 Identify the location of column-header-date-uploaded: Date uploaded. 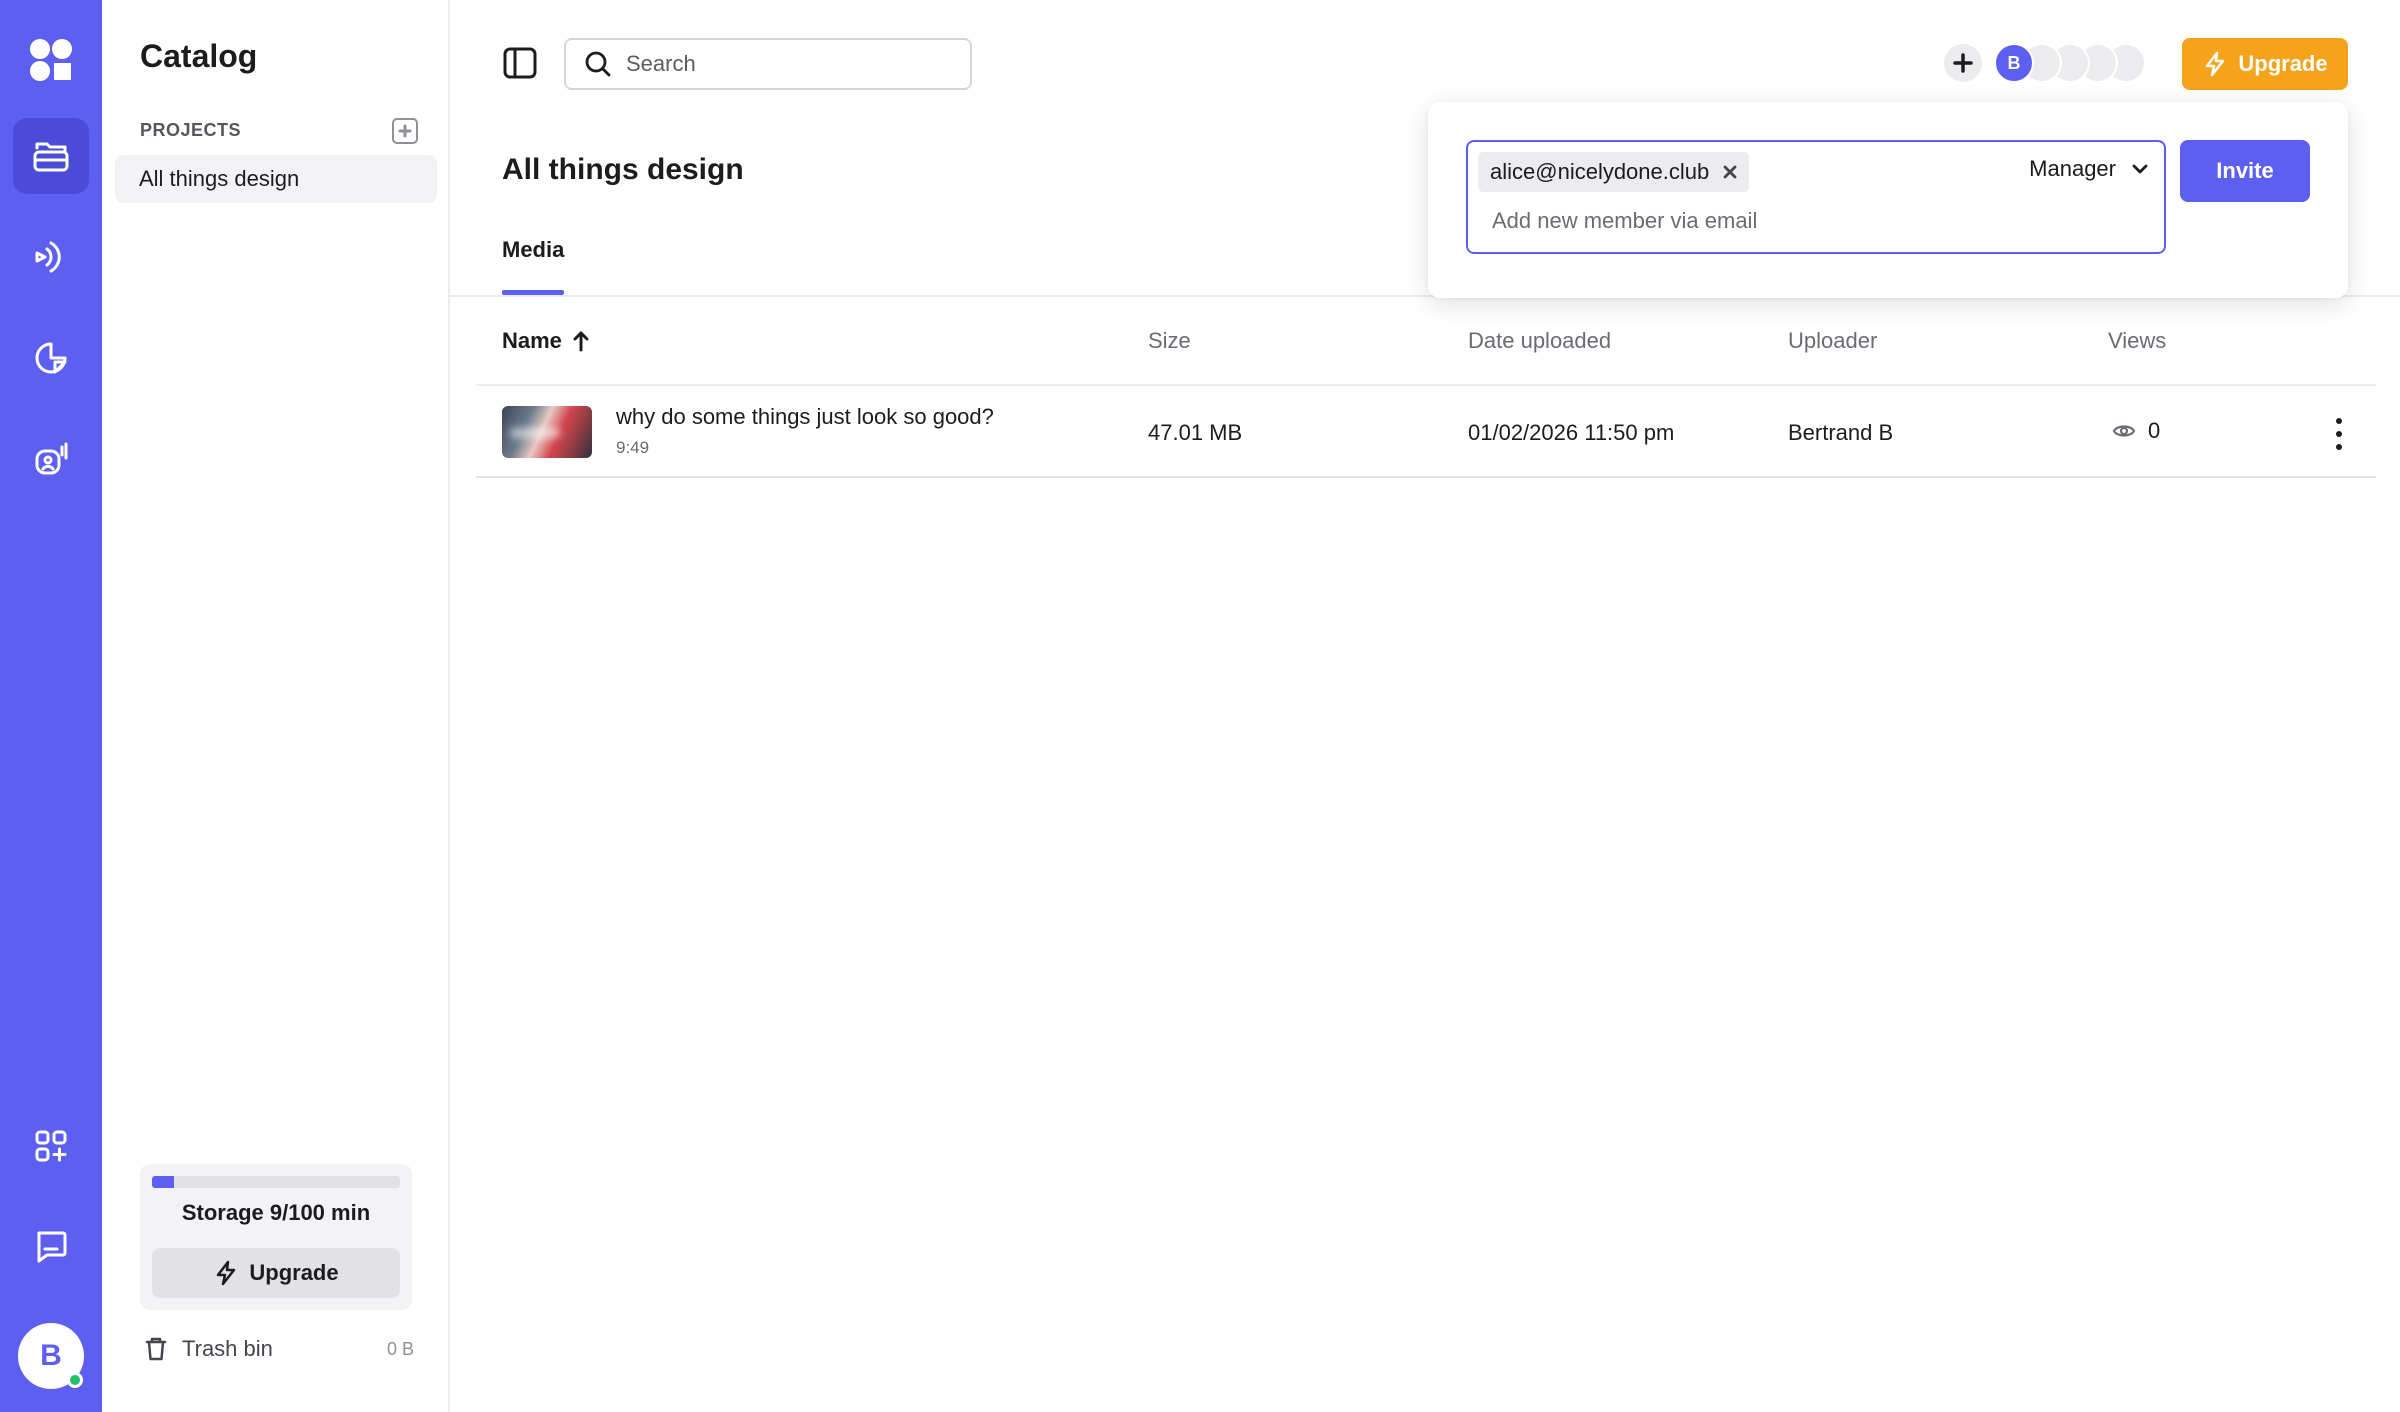
(1539, 341).